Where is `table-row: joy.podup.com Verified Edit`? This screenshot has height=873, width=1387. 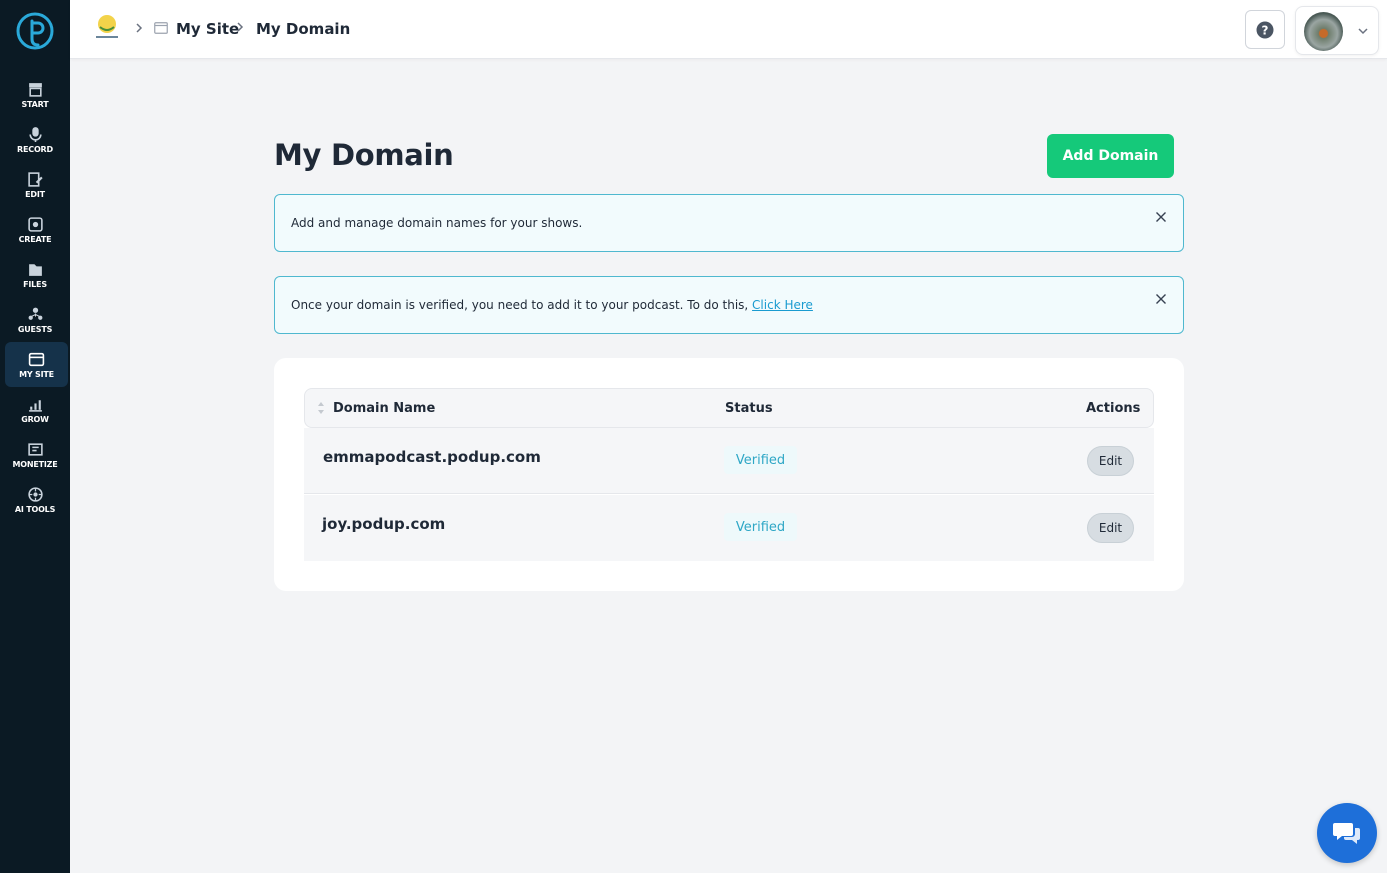 table-row: joy.podup.com Verified Edit is located at coordinates (729, 528).